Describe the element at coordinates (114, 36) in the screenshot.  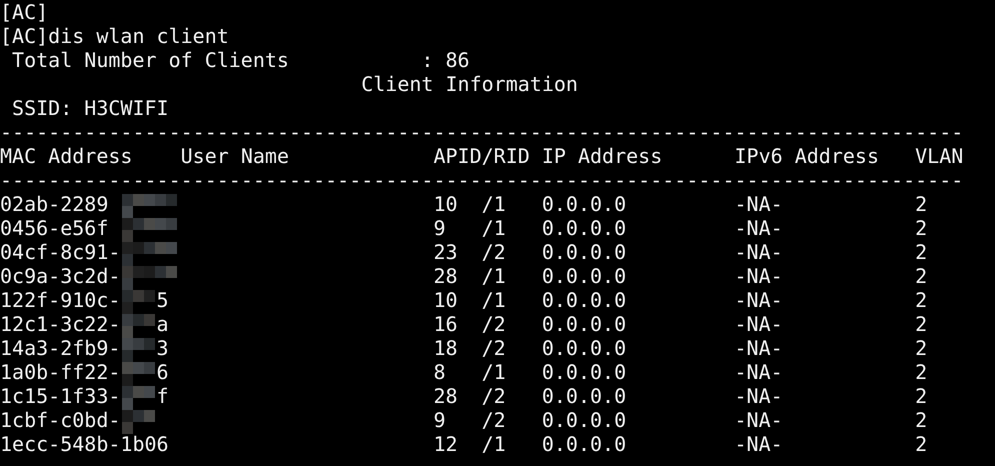
I see `command-line: [AC]dis wlan client` at that location.